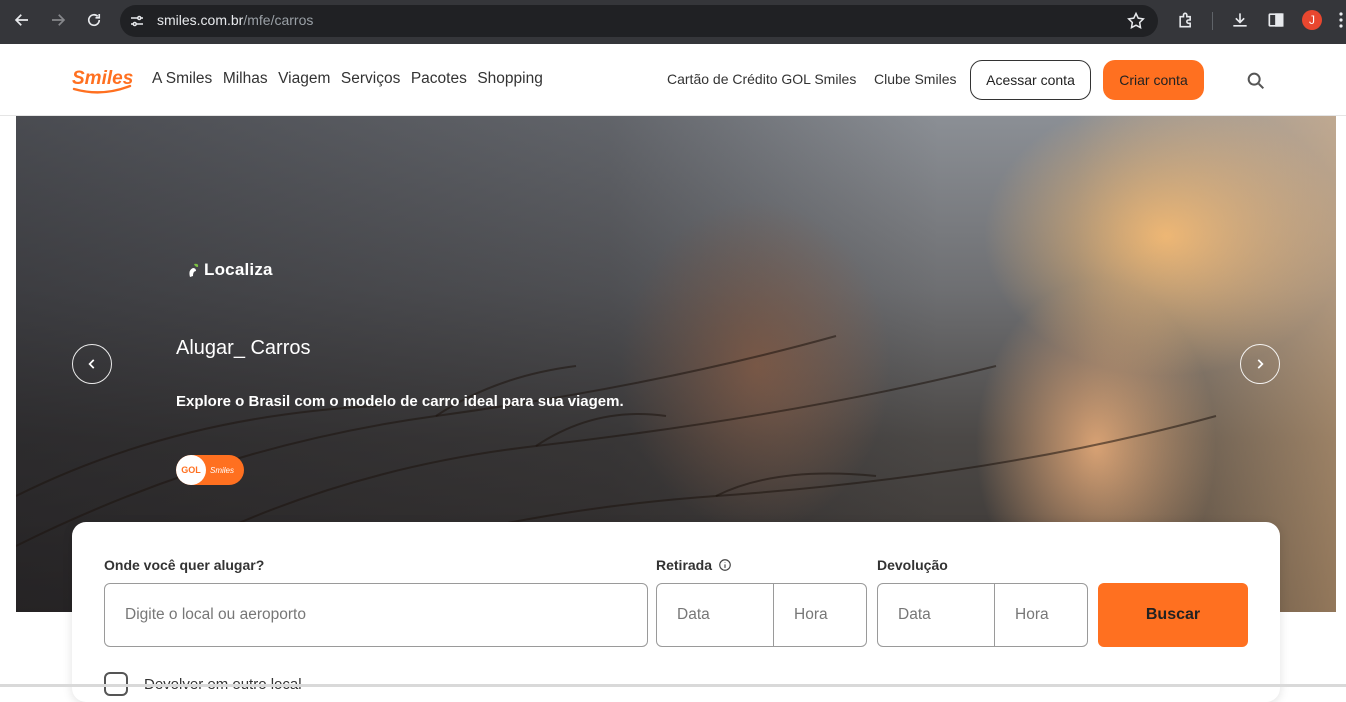 This screenshot has width=1346, height=702. I want to click on smiles-logo: Smiles, so click(102, 80).